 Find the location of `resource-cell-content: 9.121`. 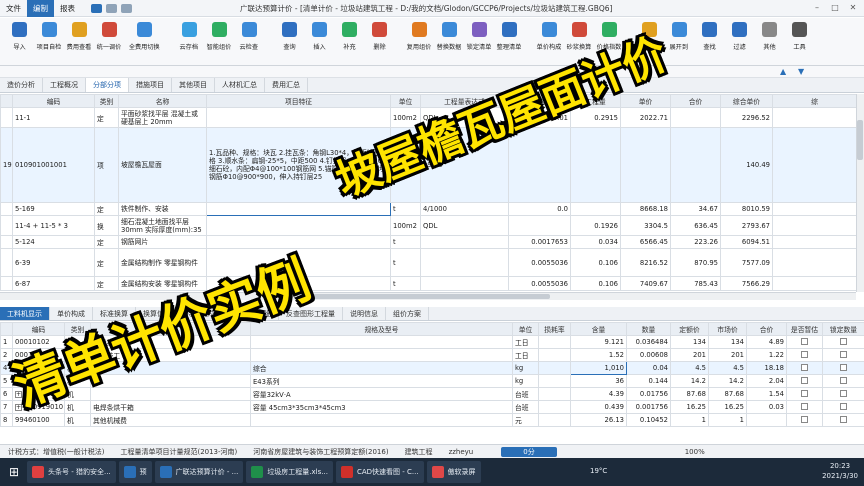

resource-cell-content: 9.121 is located at coordinates (598, 342).